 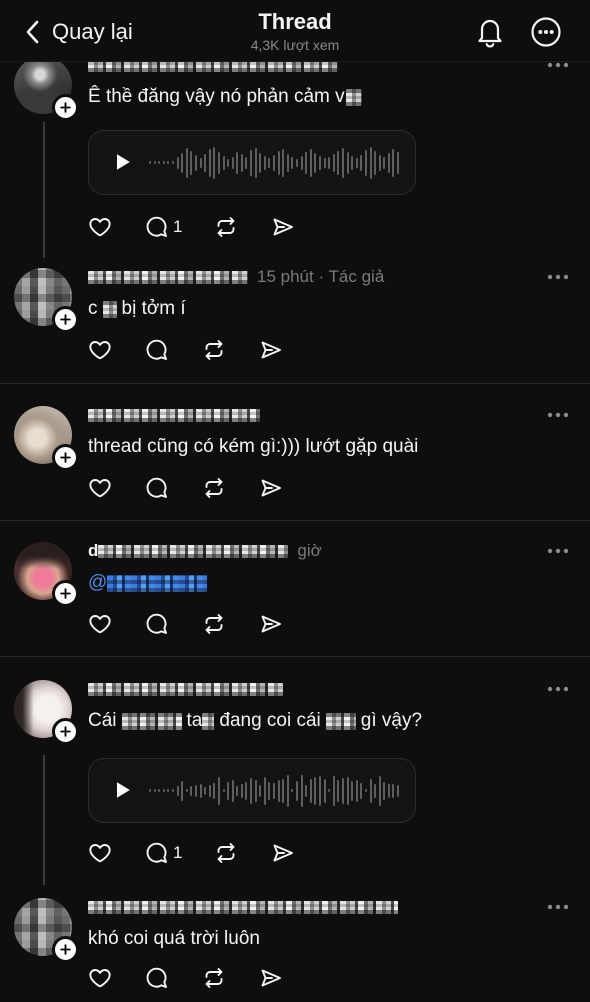 I want to click on share-icon, so click(x=271, y=350).